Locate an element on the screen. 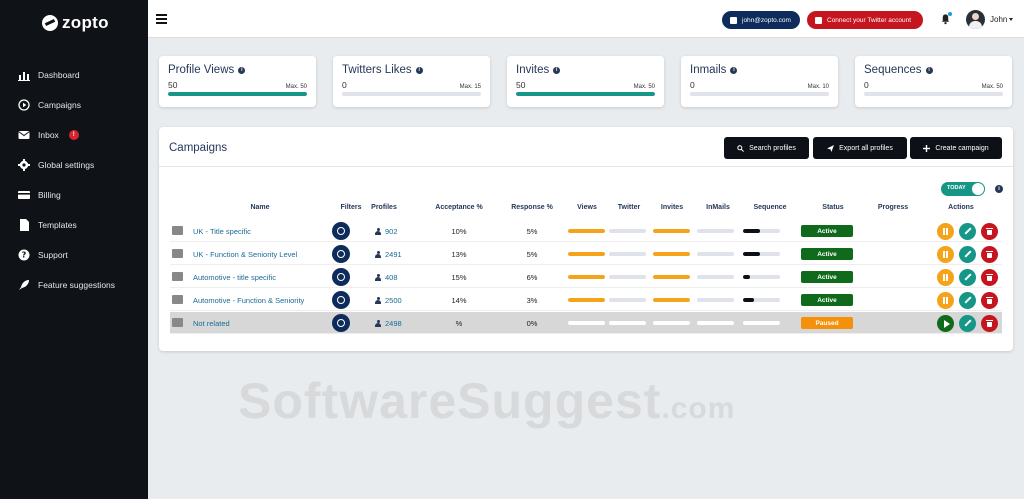  plus-icon is located at coordinates (927, 148).